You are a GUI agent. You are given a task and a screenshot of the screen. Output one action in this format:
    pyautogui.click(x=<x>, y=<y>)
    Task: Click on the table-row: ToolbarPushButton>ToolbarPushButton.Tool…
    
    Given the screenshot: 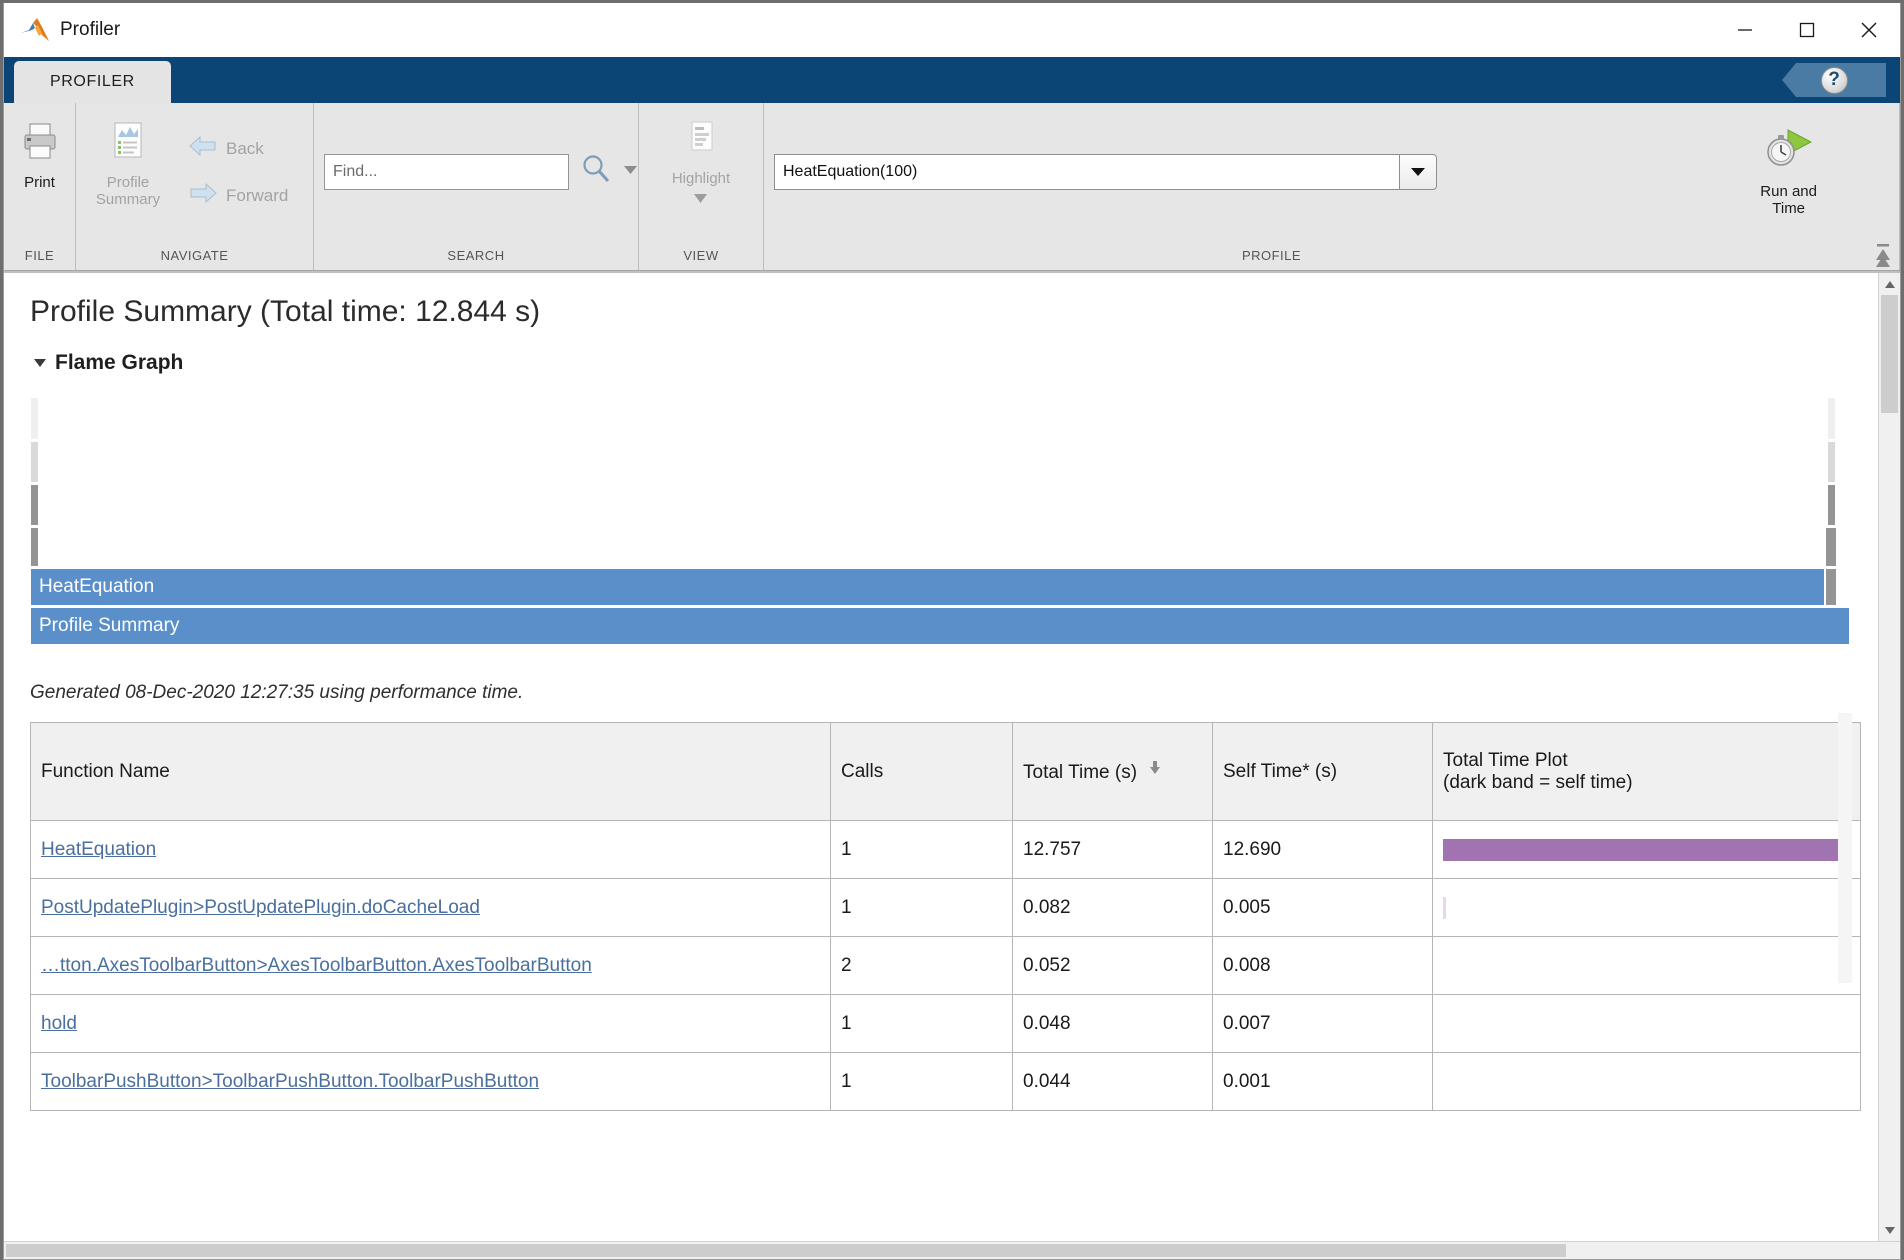 What is the action you would take?
    pyautogui.click(x=945, y=1081)
    